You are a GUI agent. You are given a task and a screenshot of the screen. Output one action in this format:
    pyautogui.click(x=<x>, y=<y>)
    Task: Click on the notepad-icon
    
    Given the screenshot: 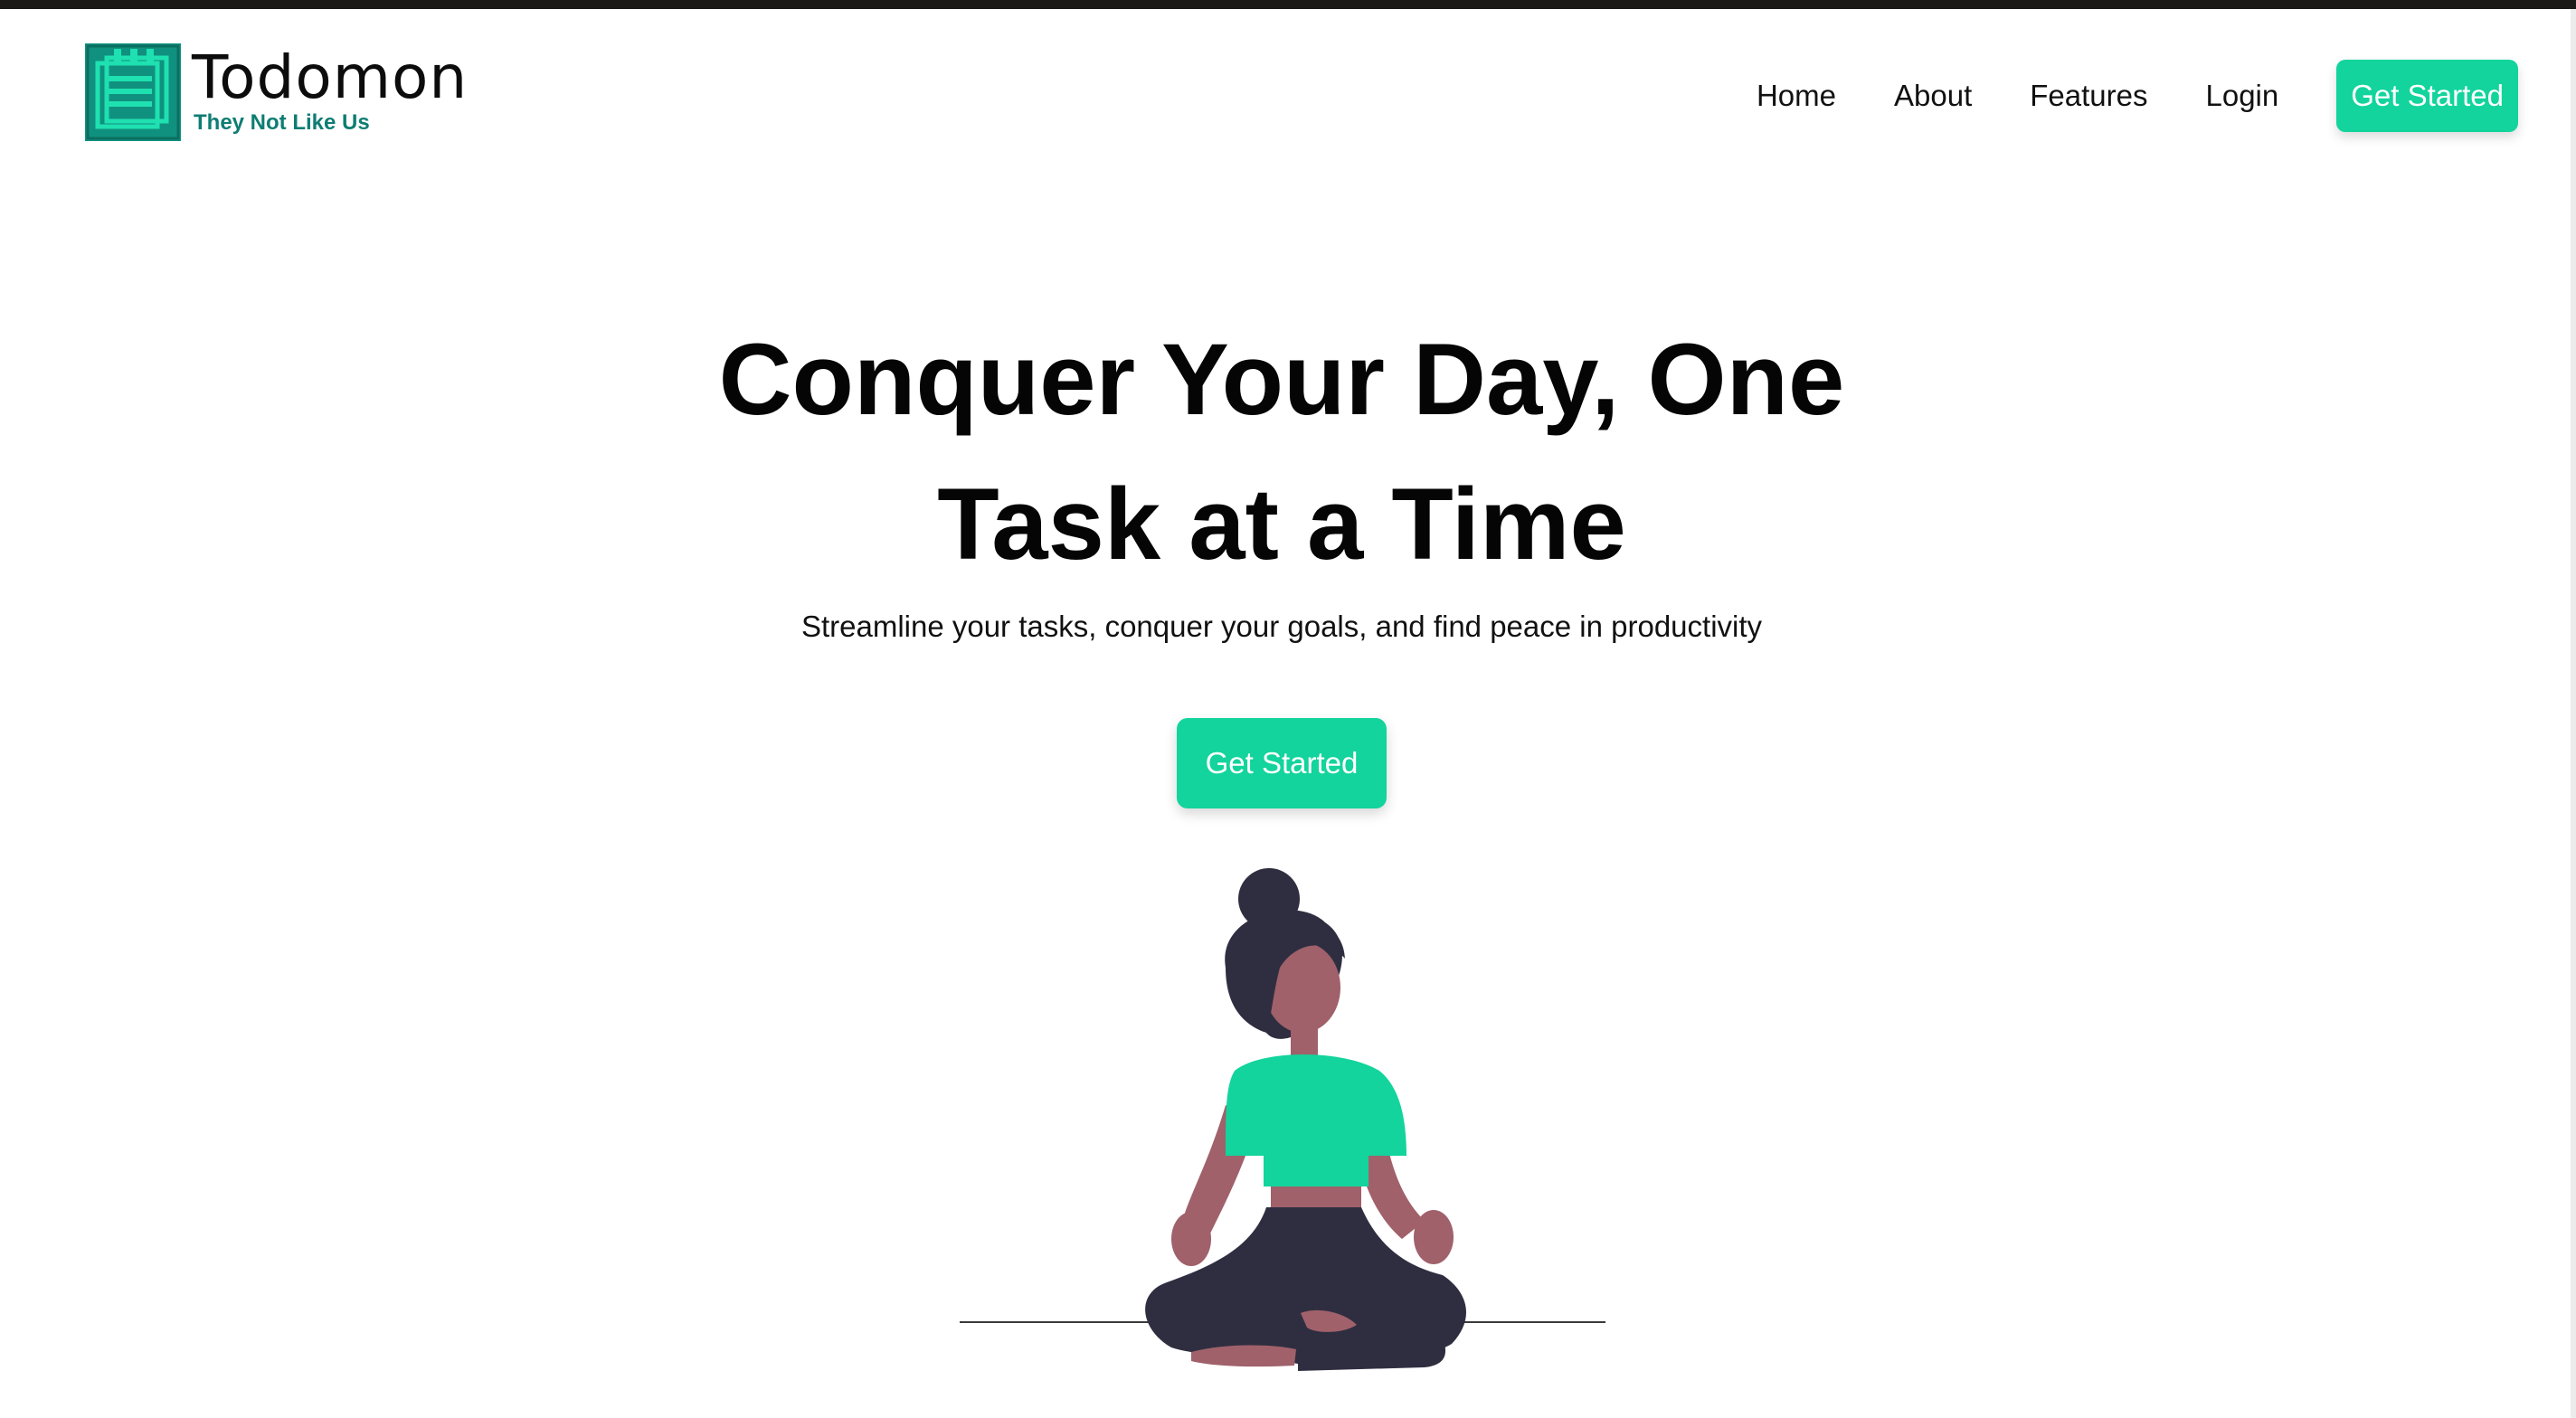 What is the action you would take?
    pyautogui.click(x=133, y=92)
    